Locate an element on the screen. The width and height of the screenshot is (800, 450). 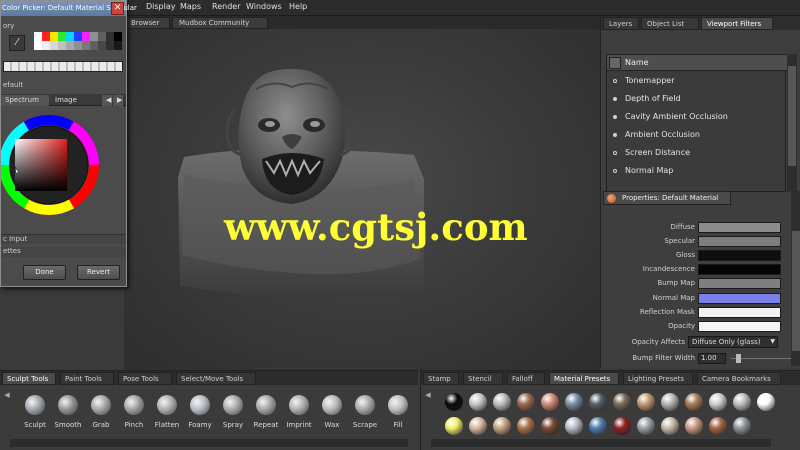
tab-sculpt-tools: Sculpt Tools is located at coordinates (29, 378).